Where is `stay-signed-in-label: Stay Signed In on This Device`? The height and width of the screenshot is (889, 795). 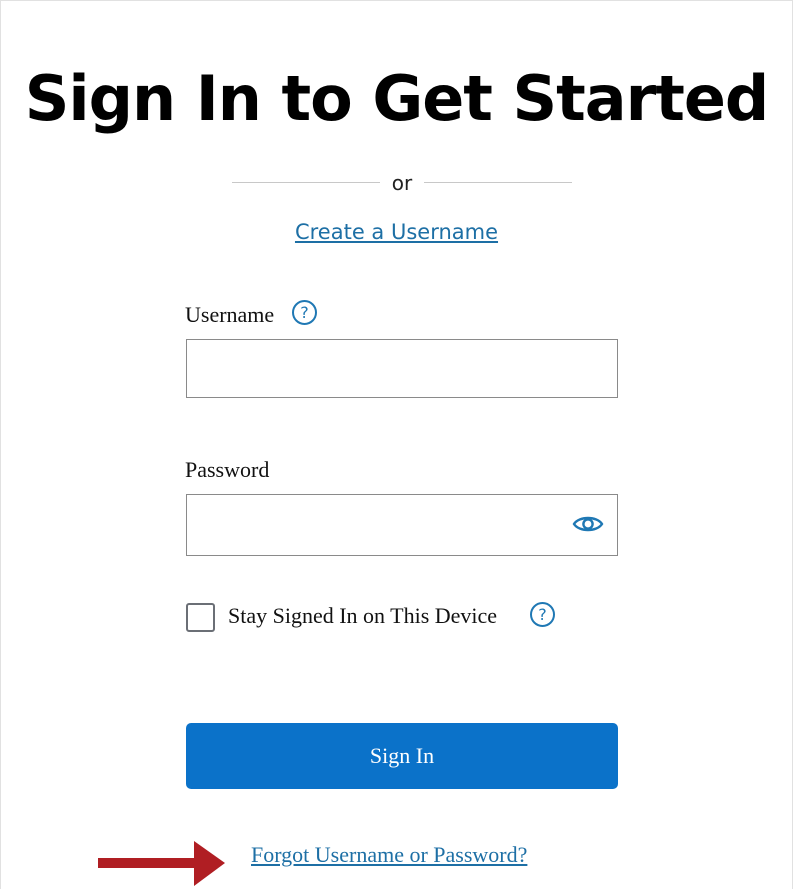
stay-signed-in-label: Stay Signed In on This Device is located at coordinates (363, 615).